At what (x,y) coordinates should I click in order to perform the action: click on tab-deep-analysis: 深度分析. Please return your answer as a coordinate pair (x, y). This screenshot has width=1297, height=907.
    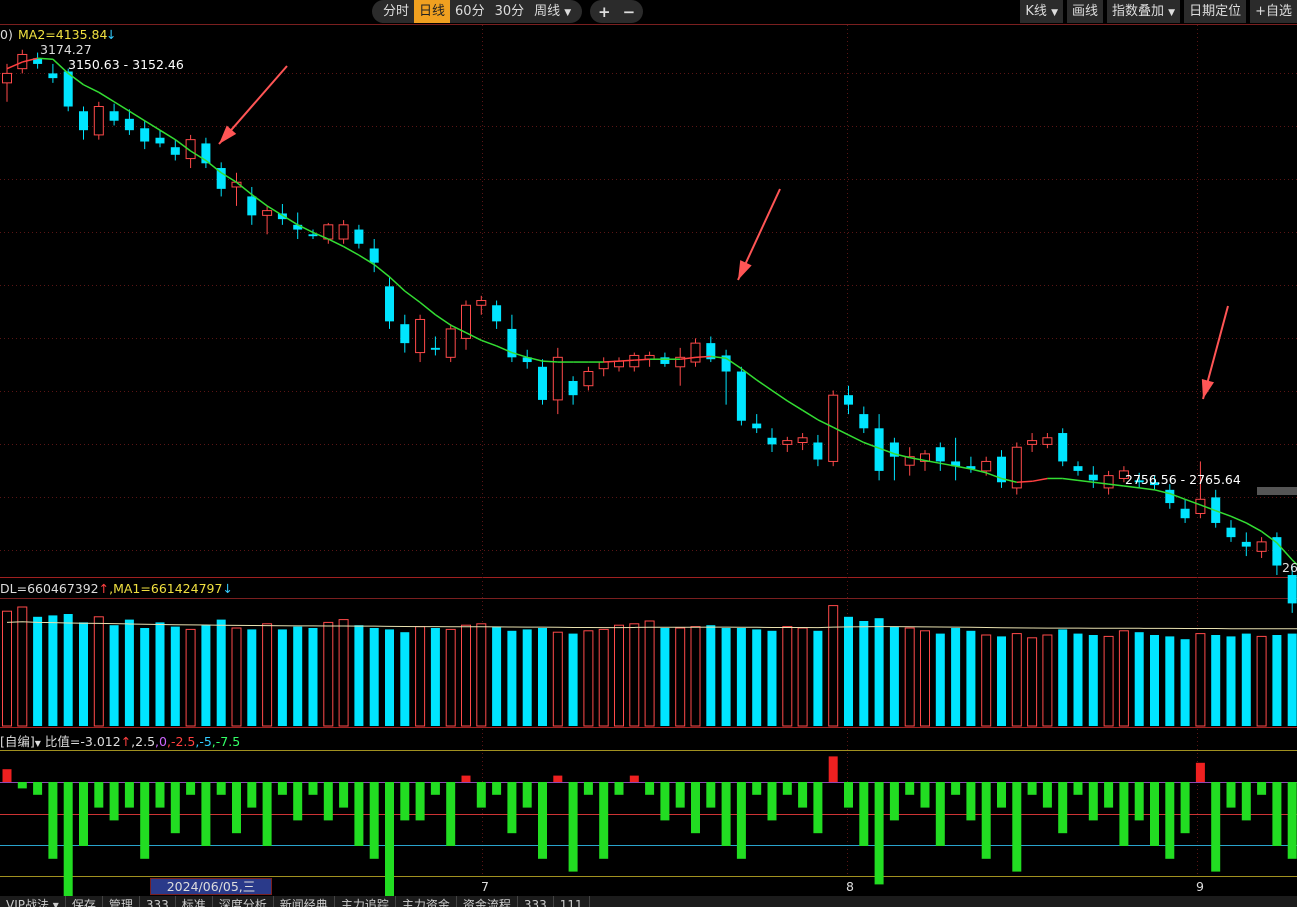
    Looking at the image, I should click on (243, 901).